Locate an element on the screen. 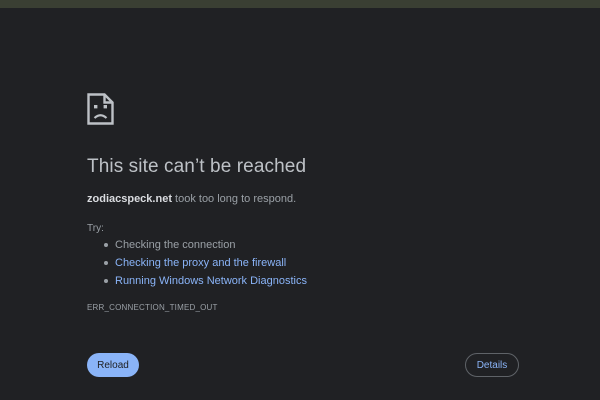  suggestion-network-diagnostics-link: Running Windows Network Diagnostics is located at coordinates (197, 281).